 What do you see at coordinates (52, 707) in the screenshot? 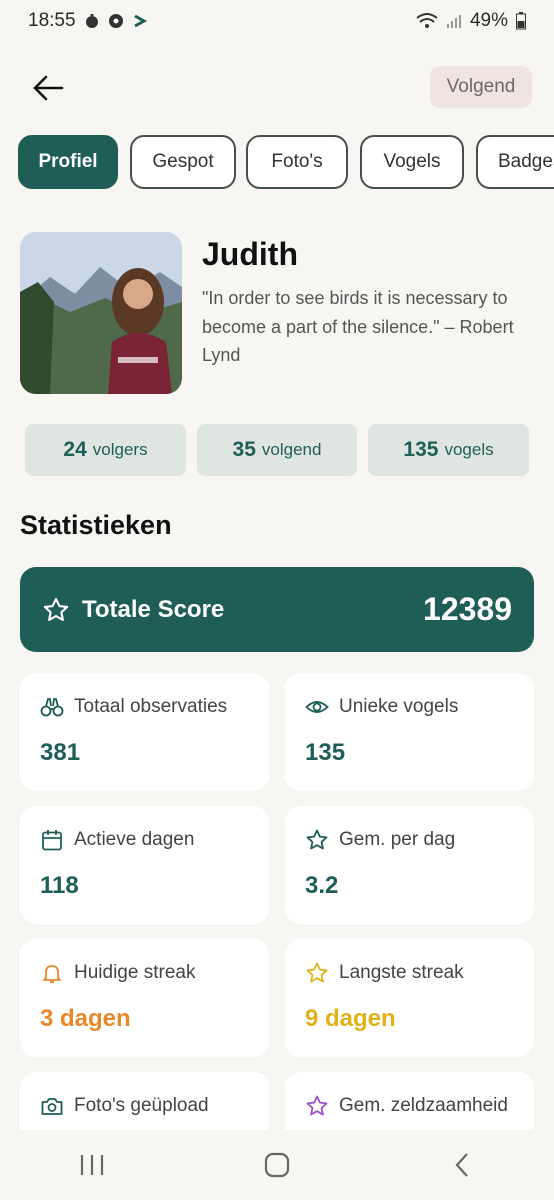
I see `binoculars-icon` at bounding box center [52, 707].